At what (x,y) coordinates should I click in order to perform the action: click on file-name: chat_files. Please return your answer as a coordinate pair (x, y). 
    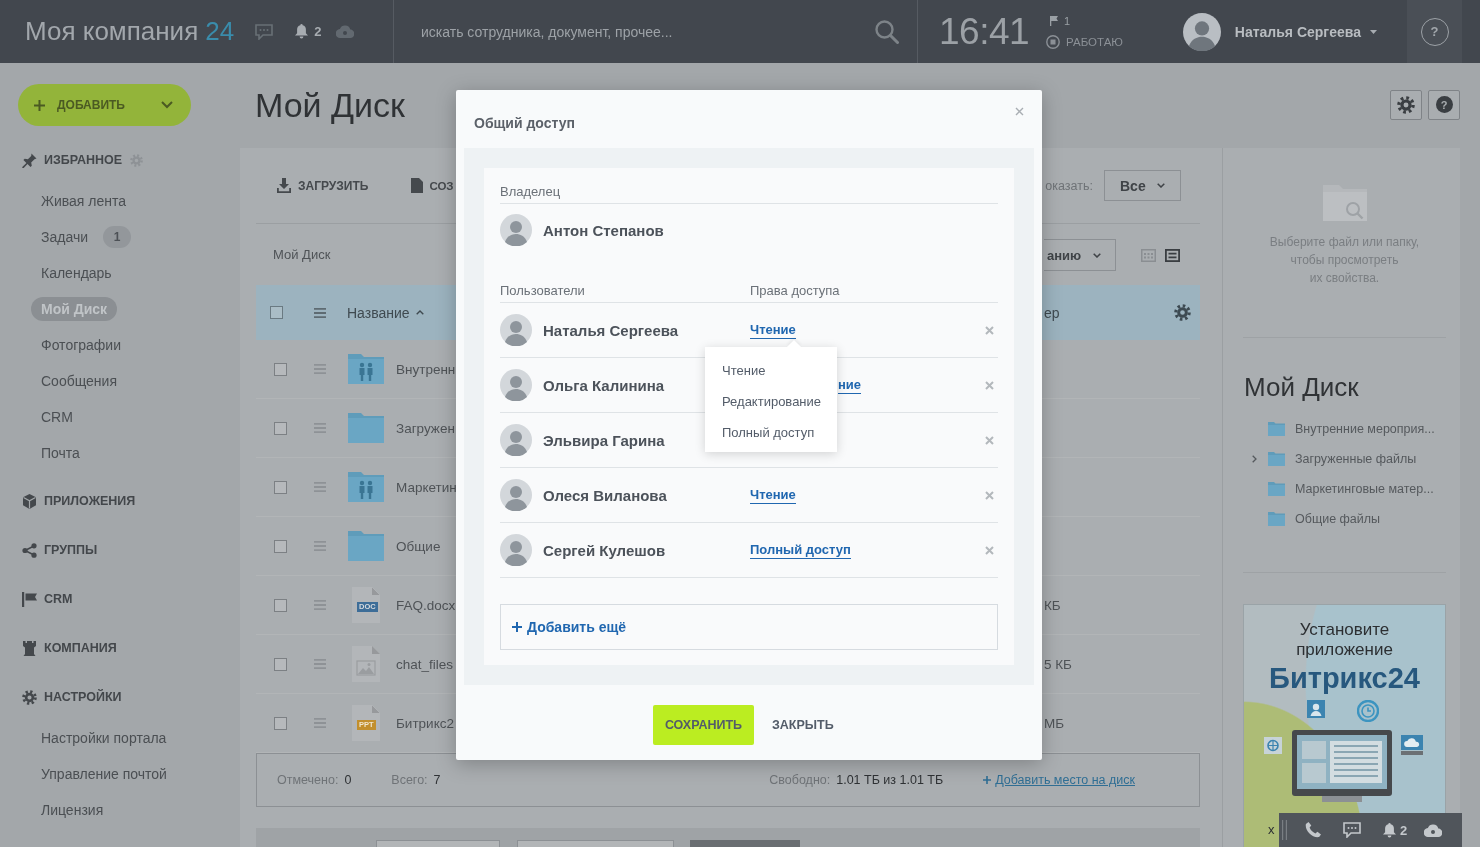
    Looking at the image, I should click on (425, 664).